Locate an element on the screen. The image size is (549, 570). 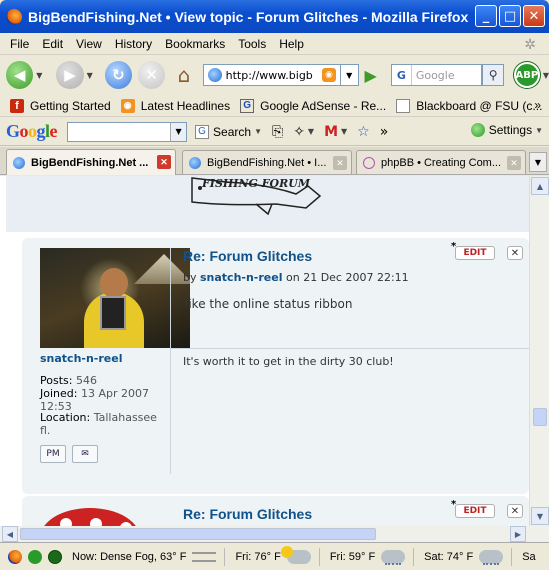
weather-sat-low: Sa is located at coordinates (528, 557).